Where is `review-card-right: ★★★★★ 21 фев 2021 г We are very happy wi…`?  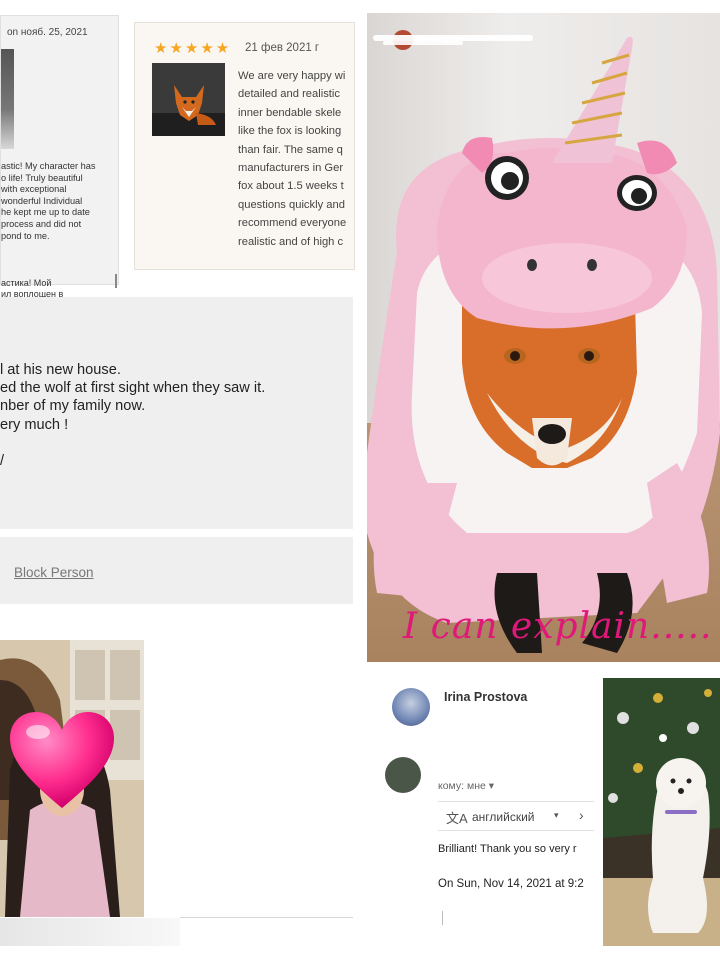 review-card-right: ★★★★★ 21 фев 2021 г We are very happy wi… is located at coordinates (244, 146).